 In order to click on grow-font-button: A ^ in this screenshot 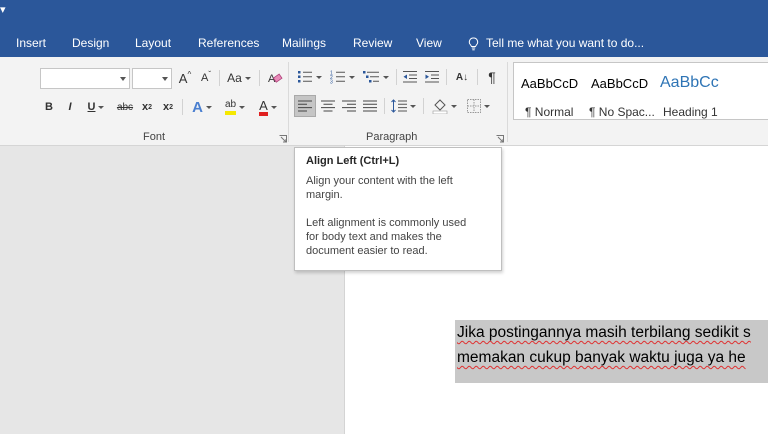, I will do `click(185, 78)`.